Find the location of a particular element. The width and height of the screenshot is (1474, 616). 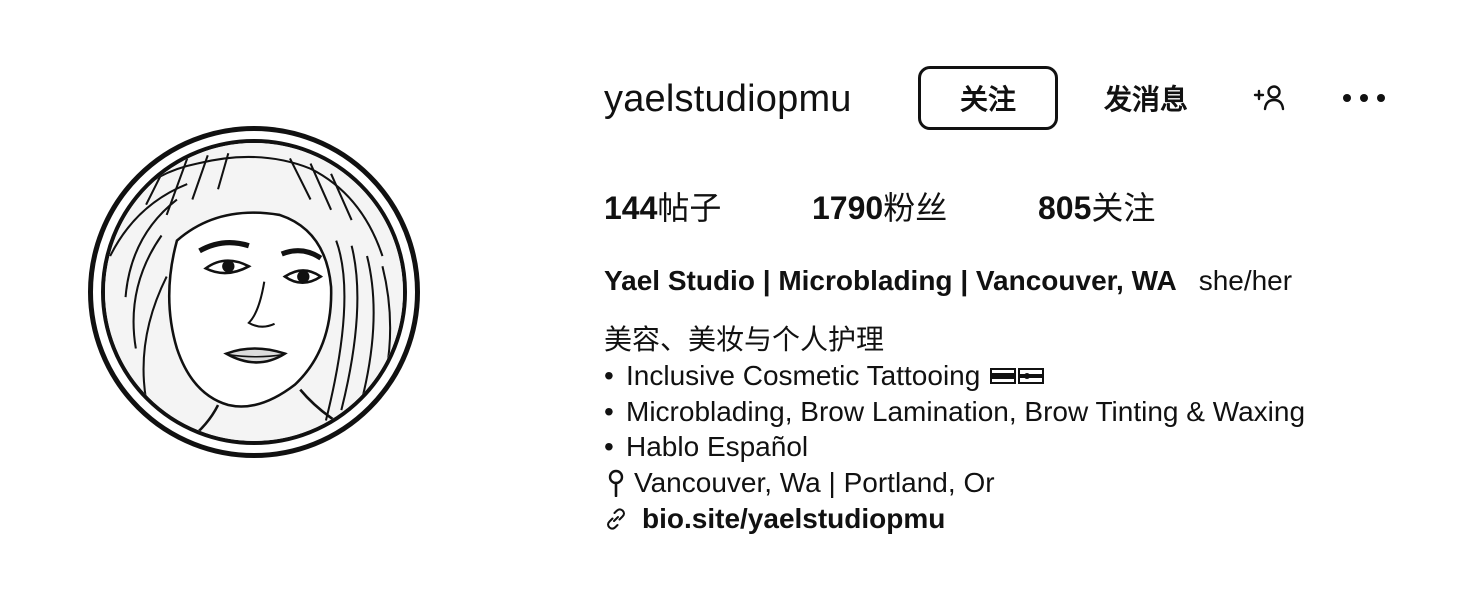

bio-text: Inclusive Cosmetic Tattooing is located at coordinates (803, 375).